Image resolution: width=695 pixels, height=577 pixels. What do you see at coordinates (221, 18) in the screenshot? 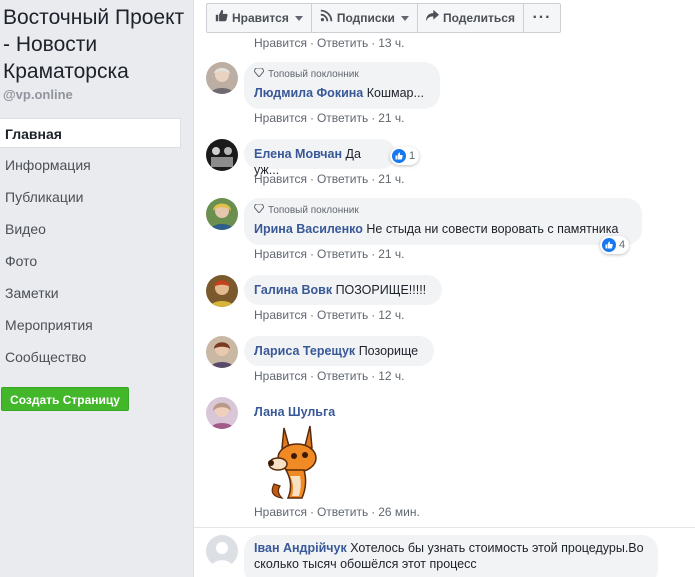
I see `thumbs-up-icon` at bounding box center [221, 18].